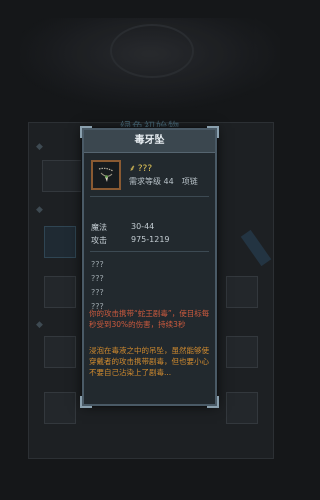 The image size is (320, 500). Describe the element at coordinates (39, 210) in the screenshot. I see `background-section-2: ◆` at that location.